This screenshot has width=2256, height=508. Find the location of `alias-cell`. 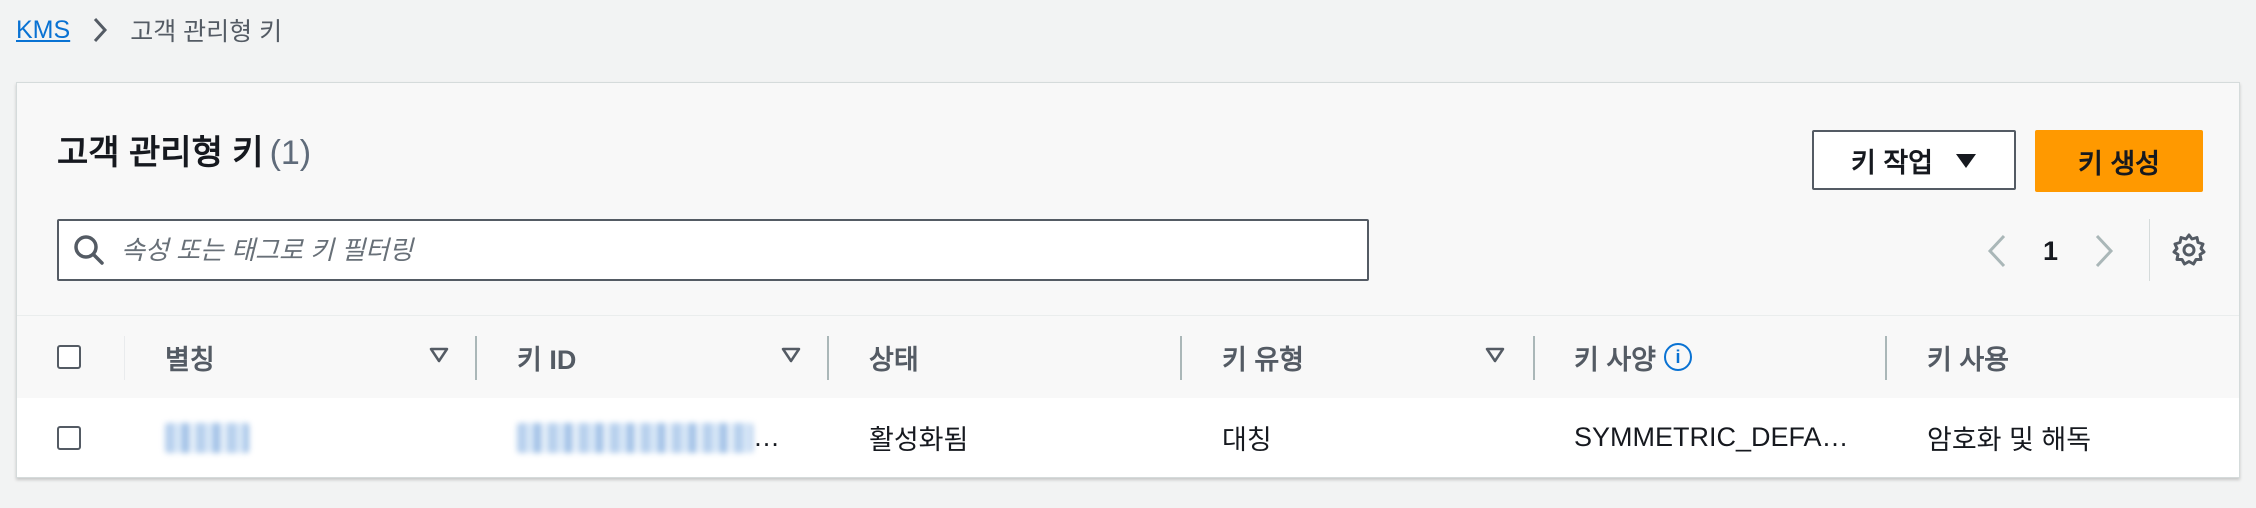

alias-cell is located at coordinates (207, 437).